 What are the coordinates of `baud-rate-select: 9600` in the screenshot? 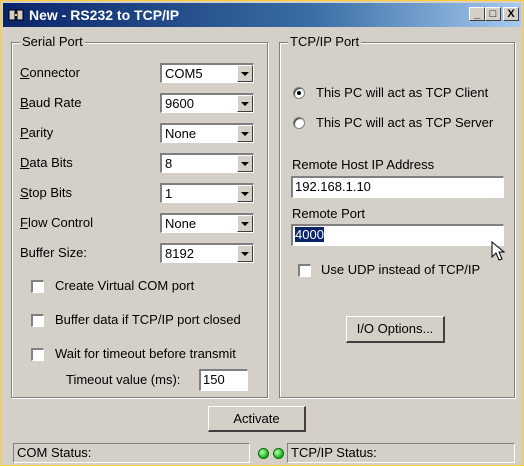 It's located at (207, 103).